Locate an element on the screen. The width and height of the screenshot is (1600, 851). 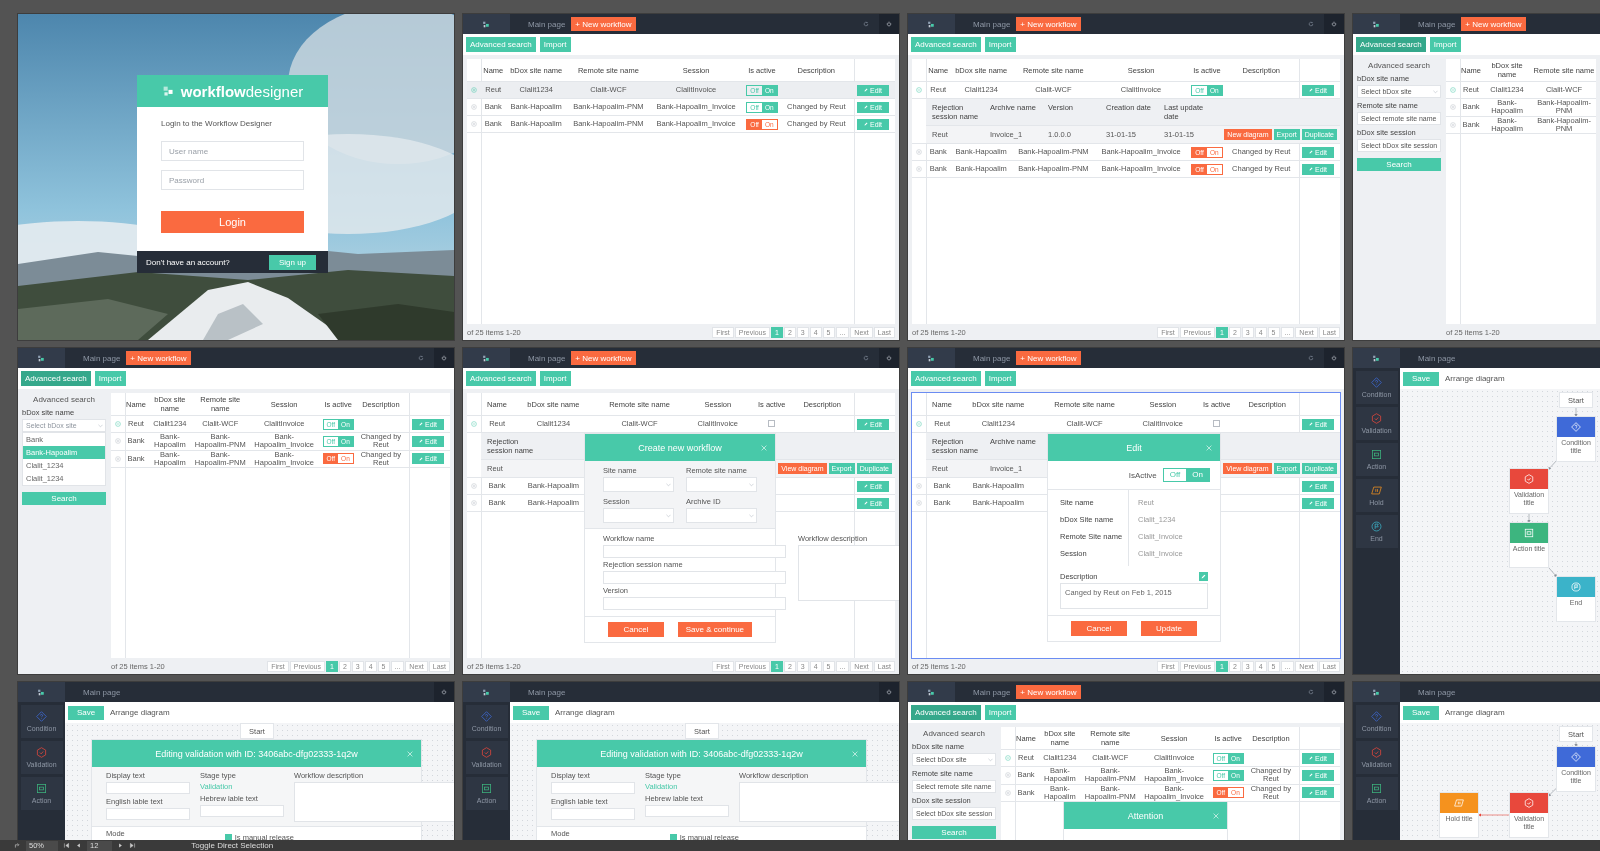
signup-button: Sign up is located at coordinates (292, 262).